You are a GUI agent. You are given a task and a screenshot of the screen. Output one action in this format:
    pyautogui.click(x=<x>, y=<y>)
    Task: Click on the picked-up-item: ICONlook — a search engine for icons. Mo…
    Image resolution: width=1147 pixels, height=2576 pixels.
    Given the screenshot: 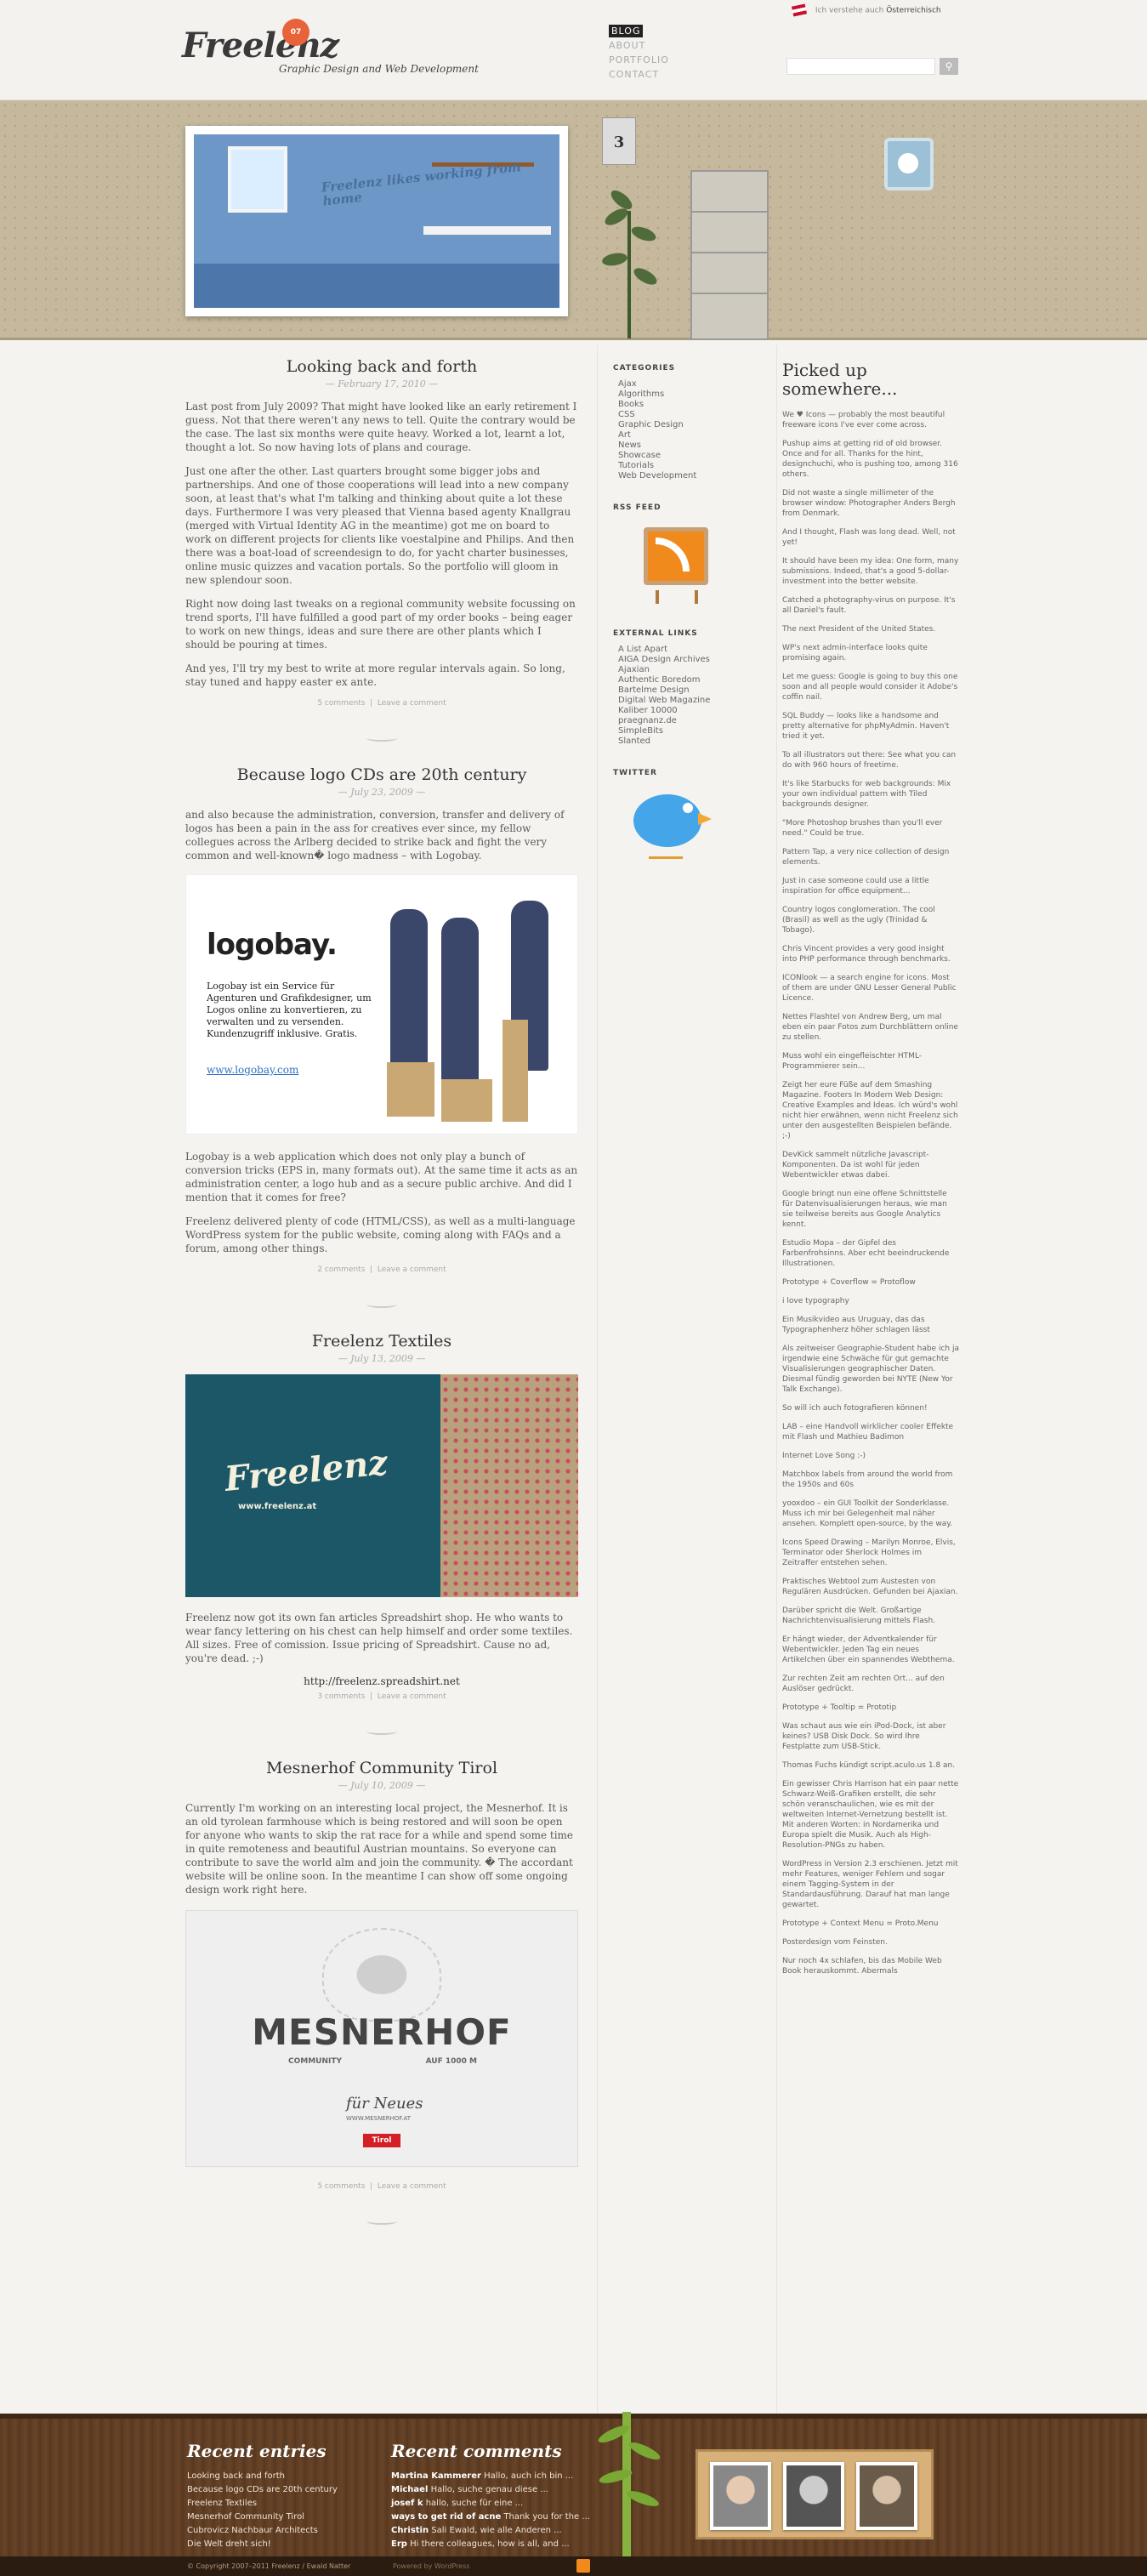 What is the action you would take?
    pyautogui.click(x=870, y=988)
    